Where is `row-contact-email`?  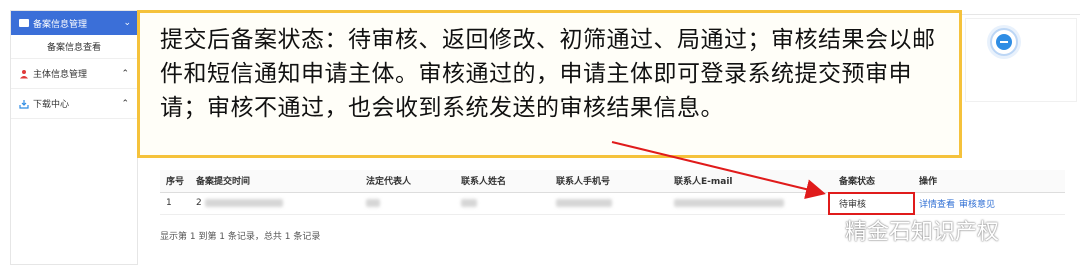 row-contact-email is located at coordinates (750, 203).